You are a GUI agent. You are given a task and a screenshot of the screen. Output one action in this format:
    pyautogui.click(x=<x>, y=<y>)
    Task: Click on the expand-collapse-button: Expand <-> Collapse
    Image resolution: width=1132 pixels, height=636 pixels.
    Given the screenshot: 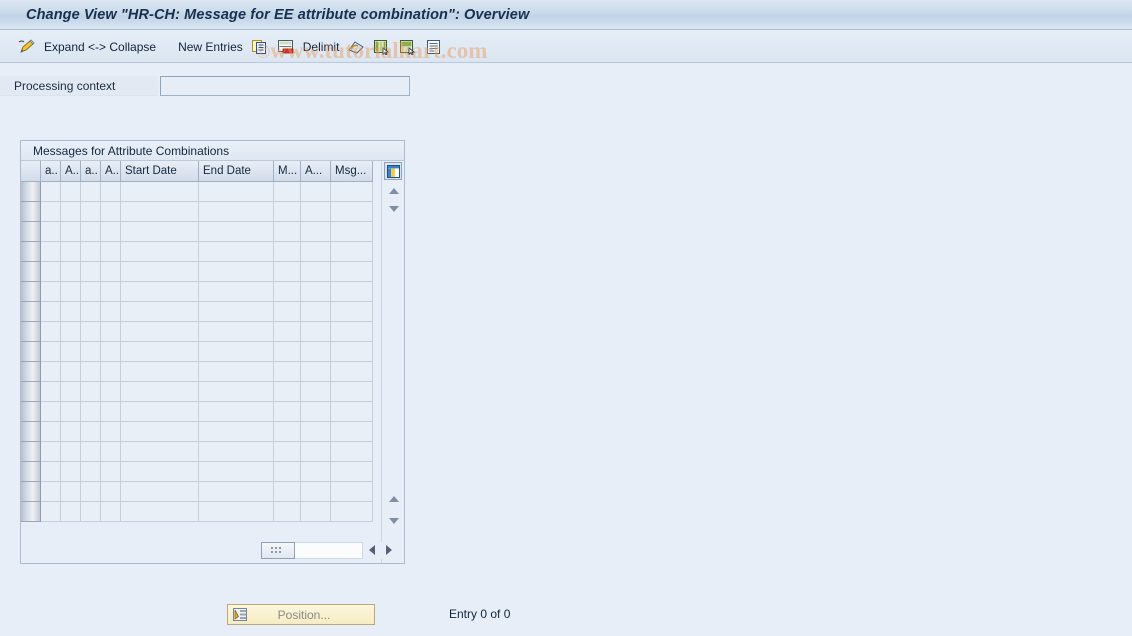 What is the action you would take?
    pyautogui.click(x=100, y=47)
    